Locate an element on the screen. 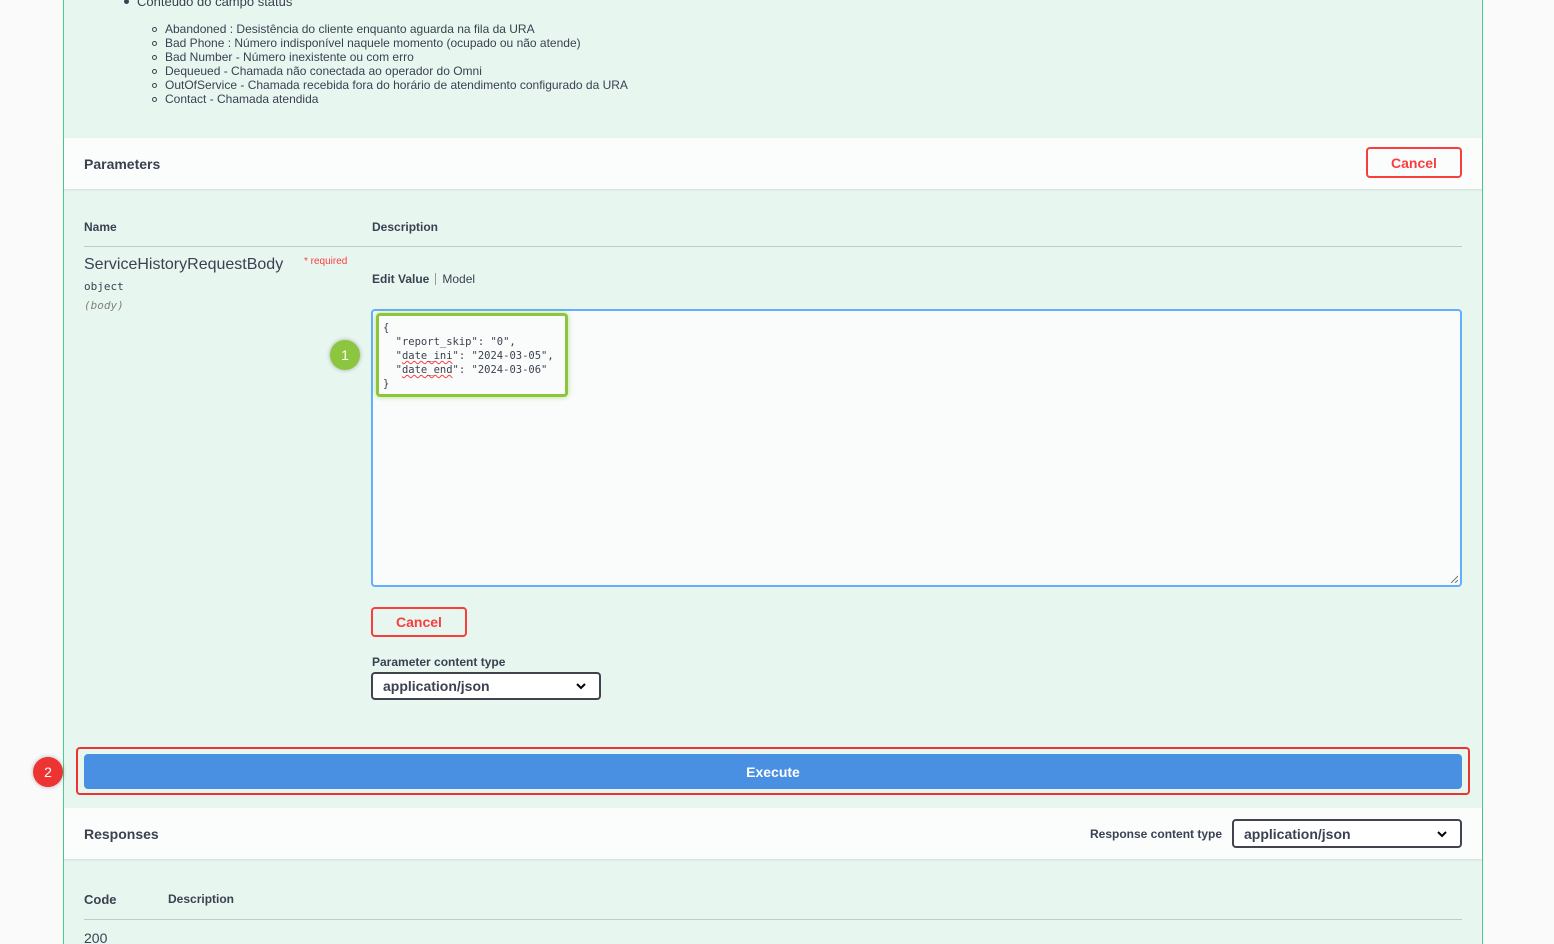 The image size is (1554, 944). value-model-tabs: Edit Value Model is located at coordinates (423, 279).